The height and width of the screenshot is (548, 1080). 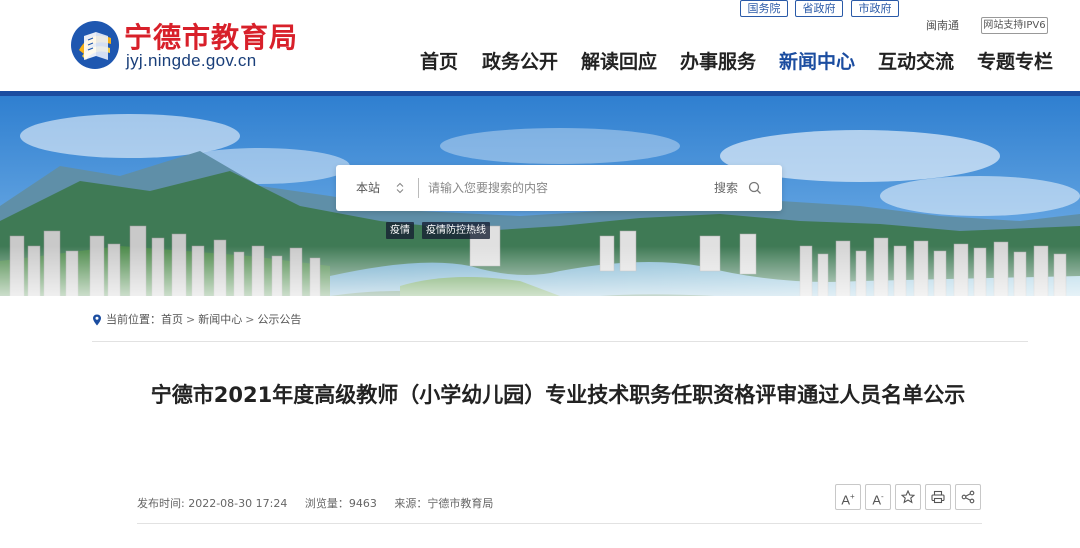 I want to click on toplink-state-council: 国务院, so click(x=764, y=8).